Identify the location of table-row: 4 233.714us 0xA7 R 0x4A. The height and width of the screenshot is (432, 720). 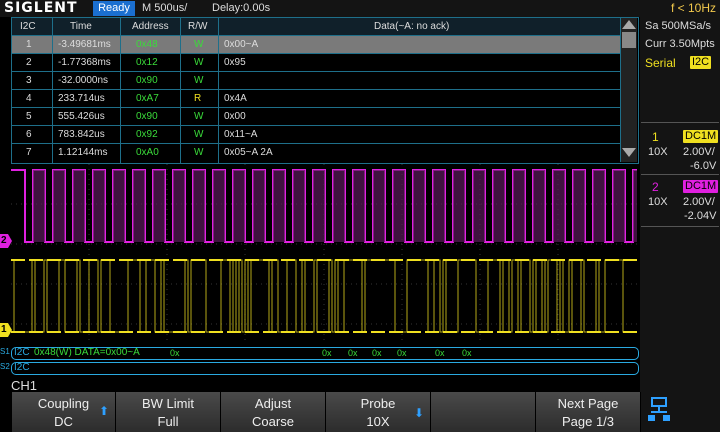
(317, 98).